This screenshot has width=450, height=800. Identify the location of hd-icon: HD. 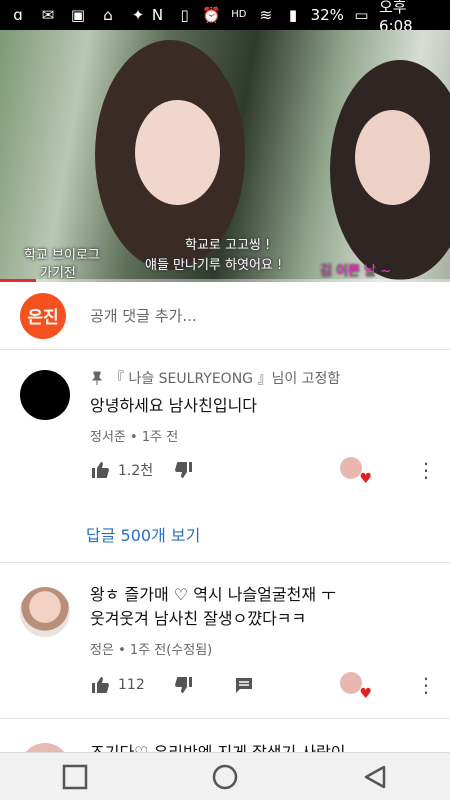
(239, 14).